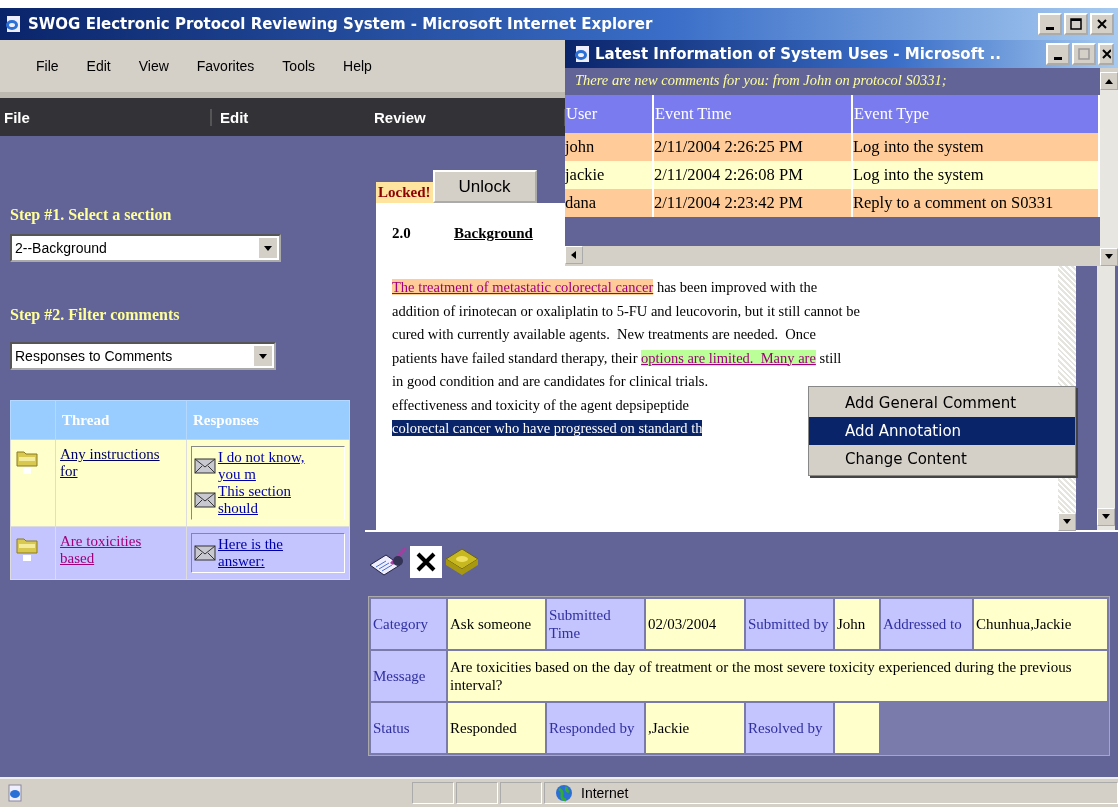  I want to click on app-menu-item: Edit, so click(287, 117).